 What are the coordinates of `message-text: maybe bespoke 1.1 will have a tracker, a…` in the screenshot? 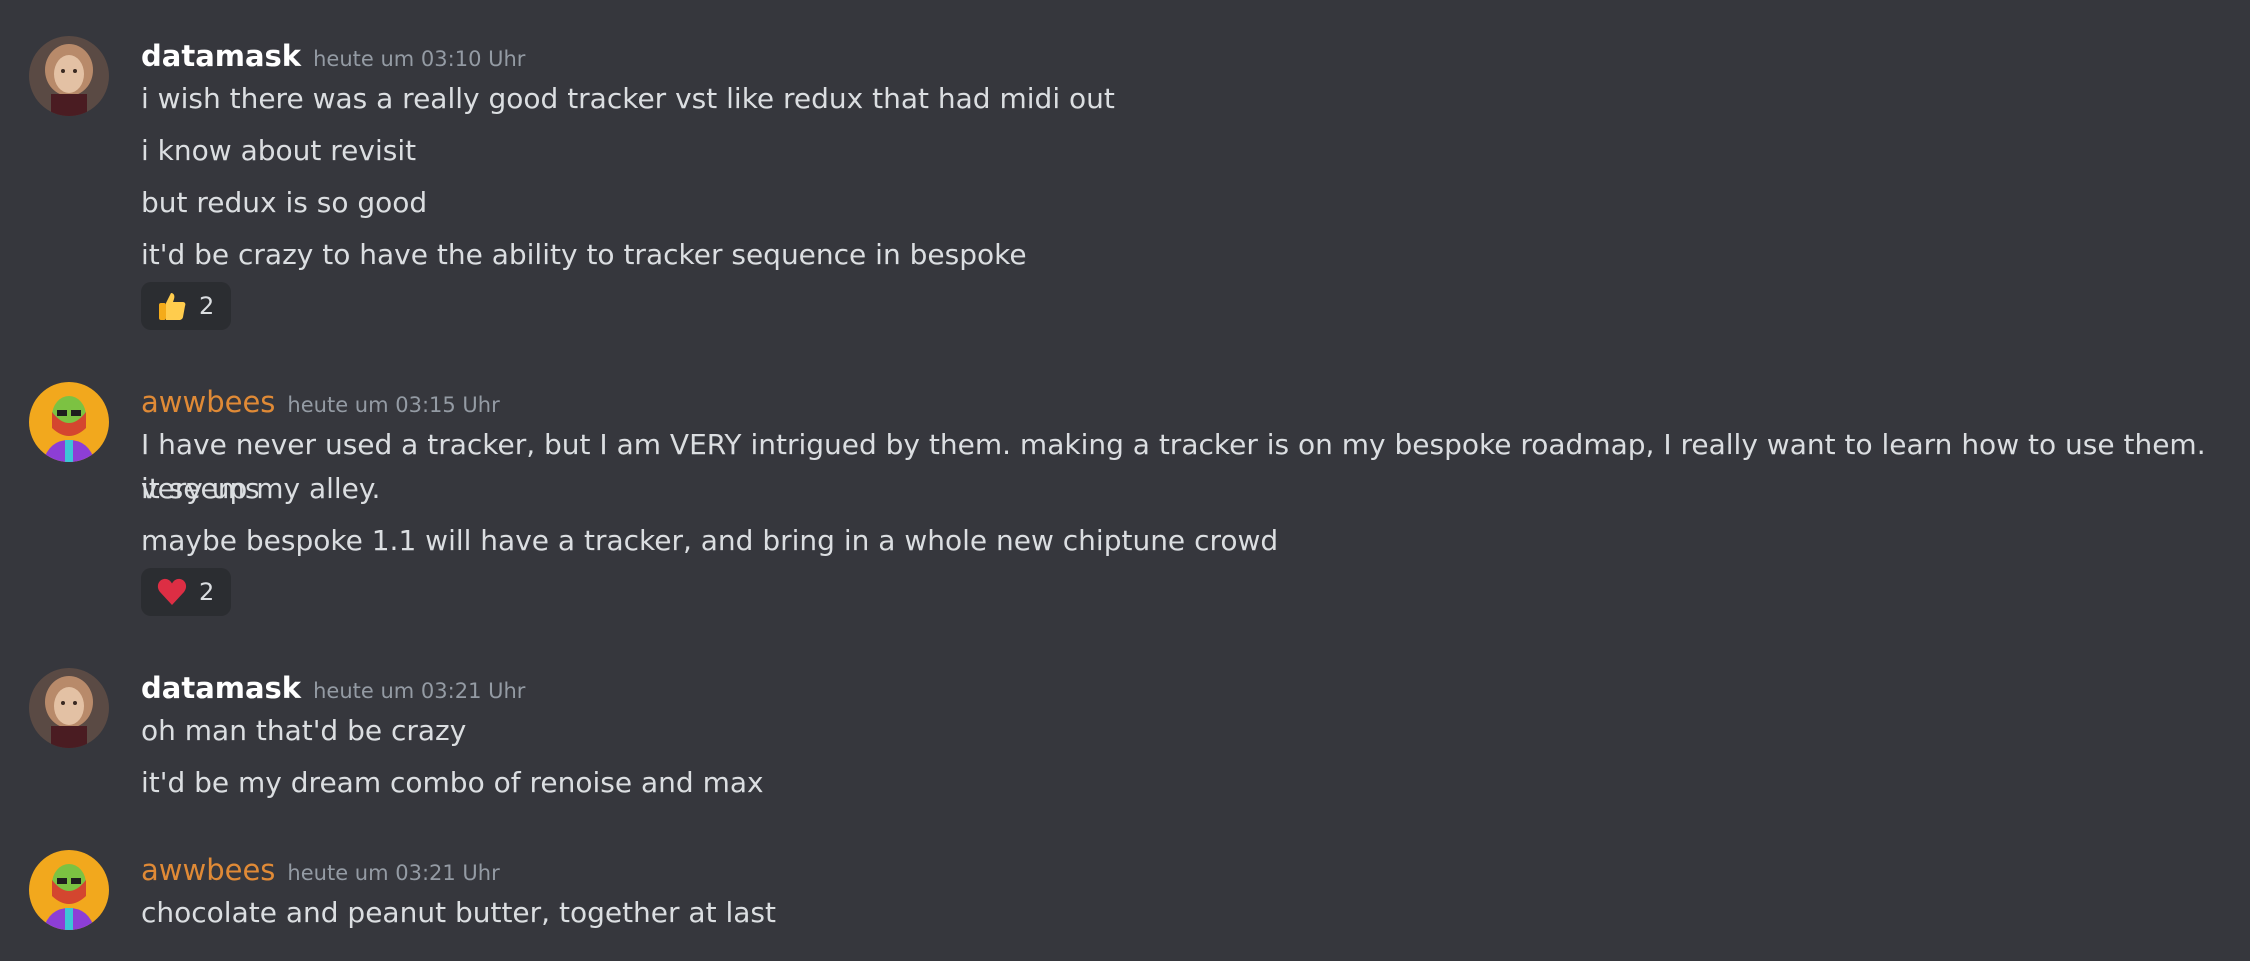 It's located at (710, 540).